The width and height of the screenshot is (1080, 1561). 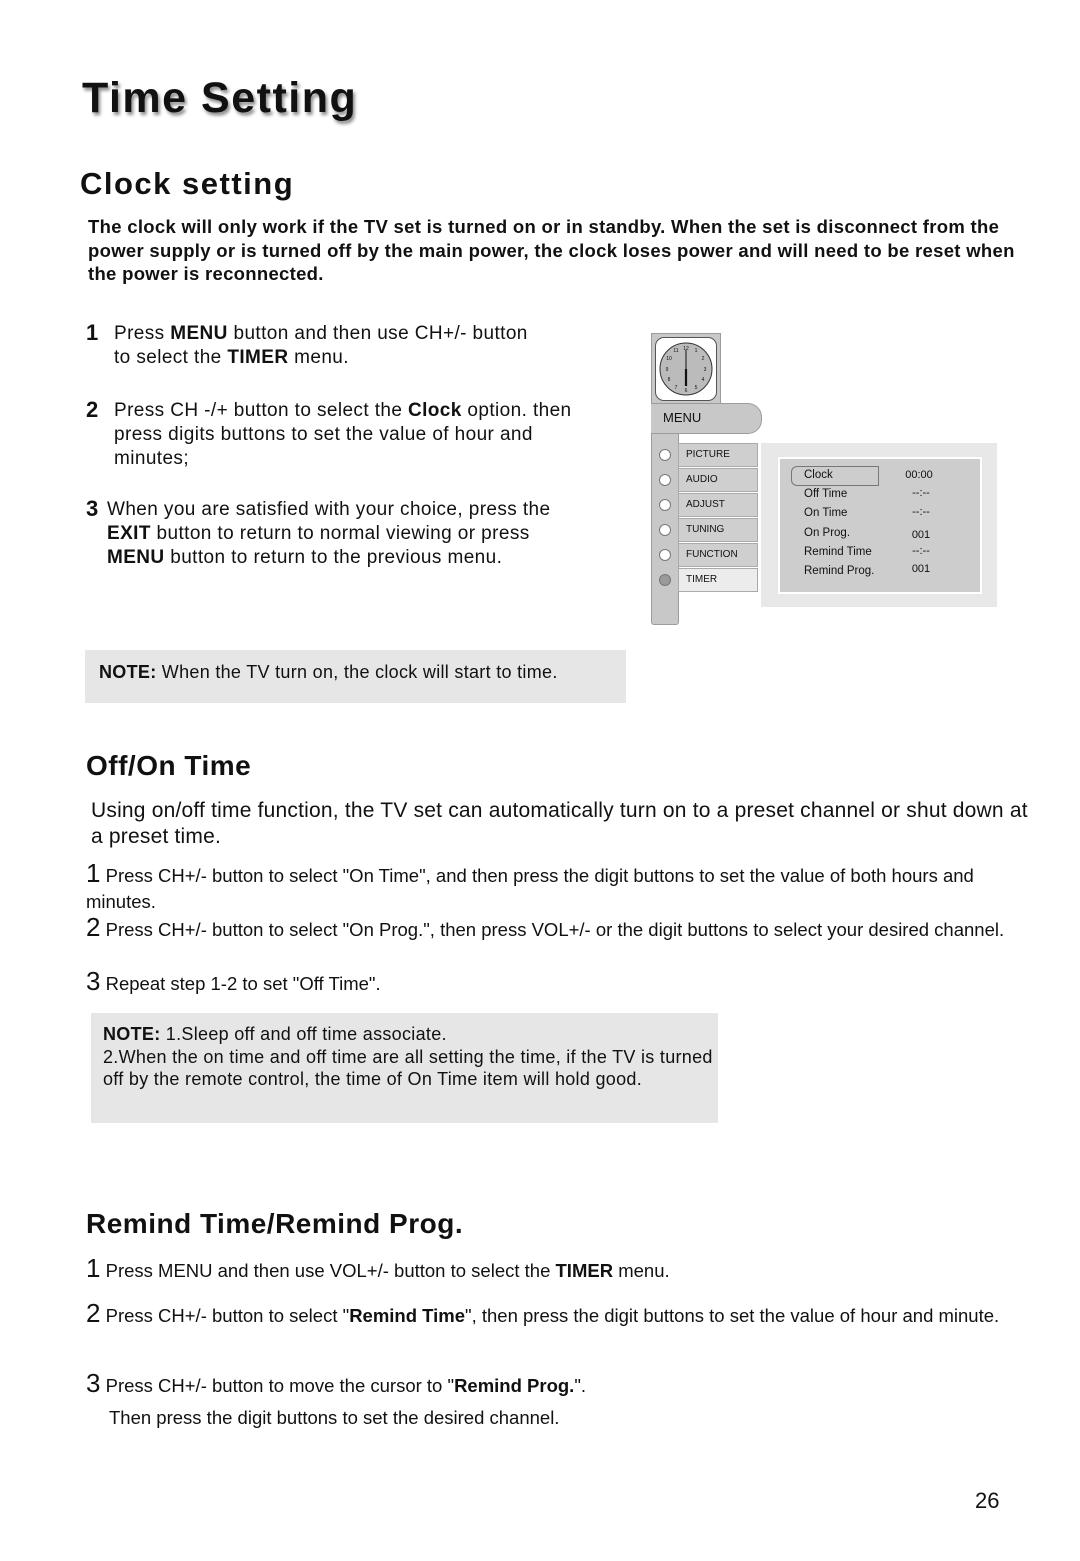 I want to click on page-title: Time Setting, so click(x=220, y=98).